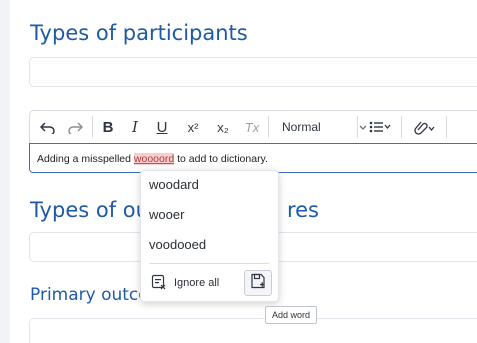 The image size is (477, 343). Describe the element at coordinates (166, 214) in the screenshot. I see `suggestion-item: wooer` at that location.